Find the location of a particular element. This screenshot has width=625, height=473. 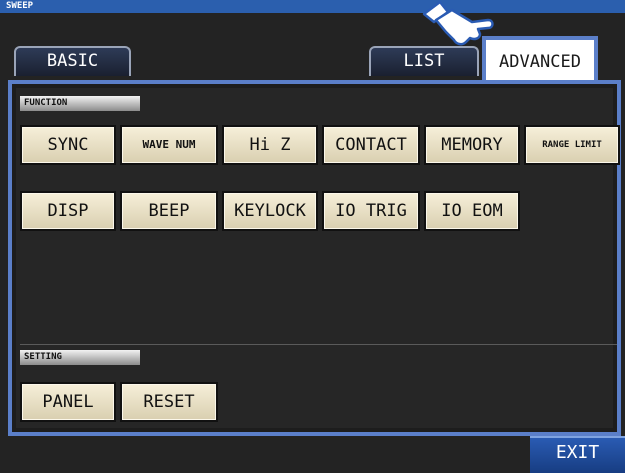

exit-label: EXIT is located at coordinates (577, 452).